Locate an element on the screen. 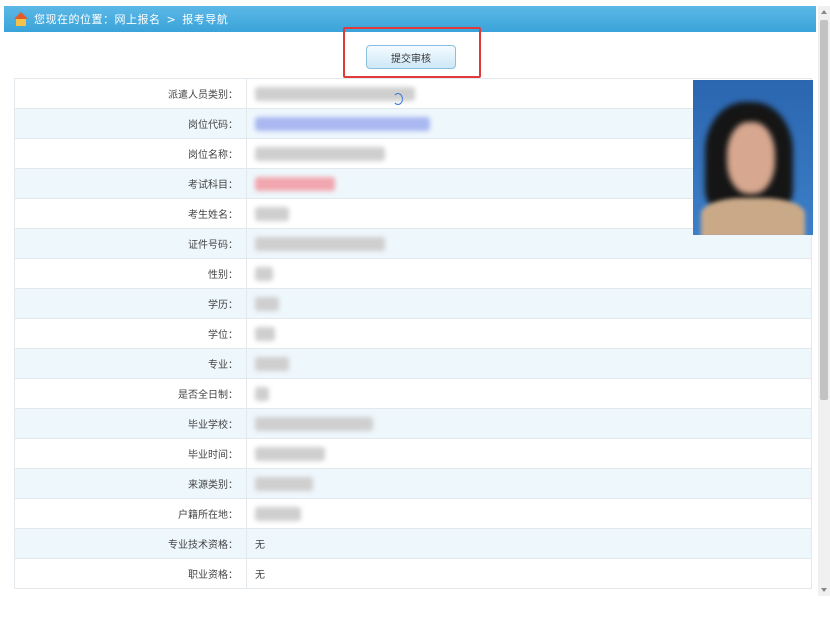 This screenshot has height=623, width=830. table-row: 专业： is located at coordinates (413, 363).